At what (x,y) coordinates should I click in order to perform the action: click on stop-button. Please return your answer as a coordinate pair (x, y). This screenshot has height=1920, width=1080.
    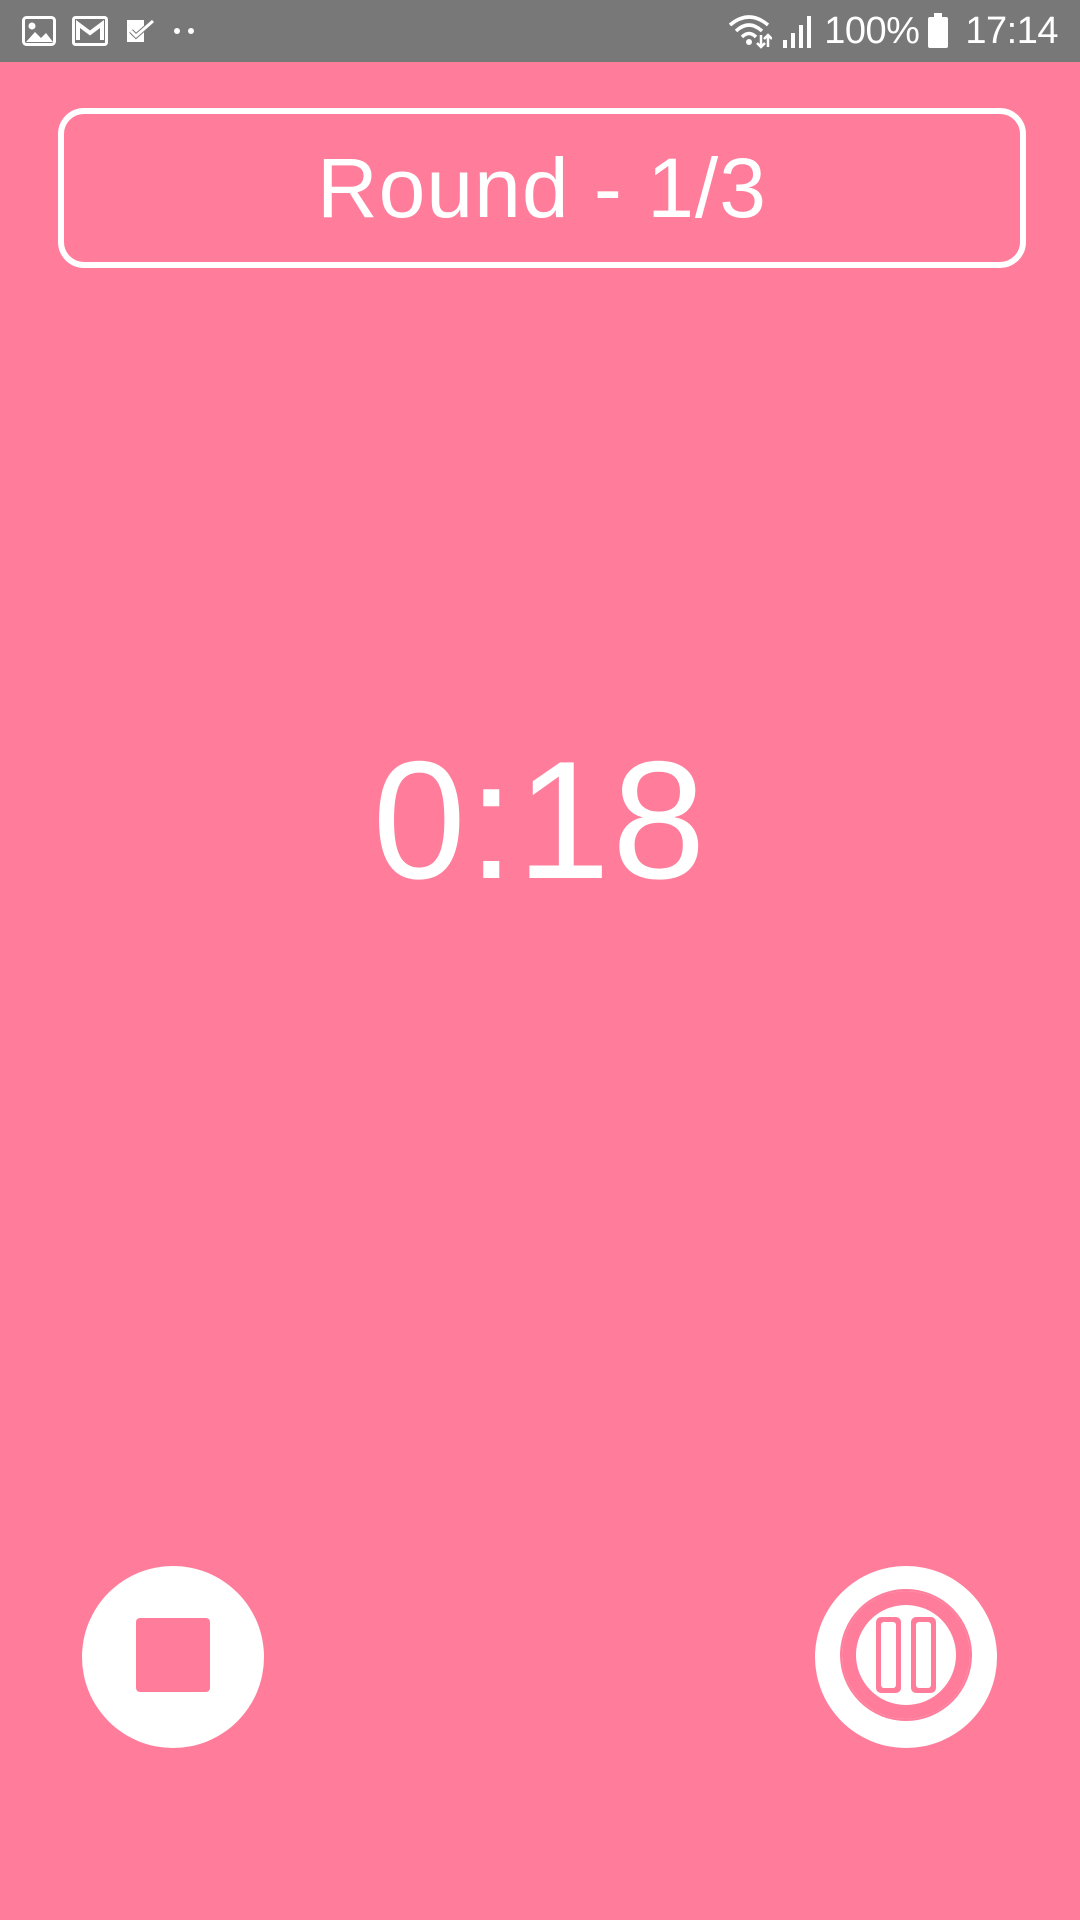
    Looking at the image, I should click on (173, 1657).